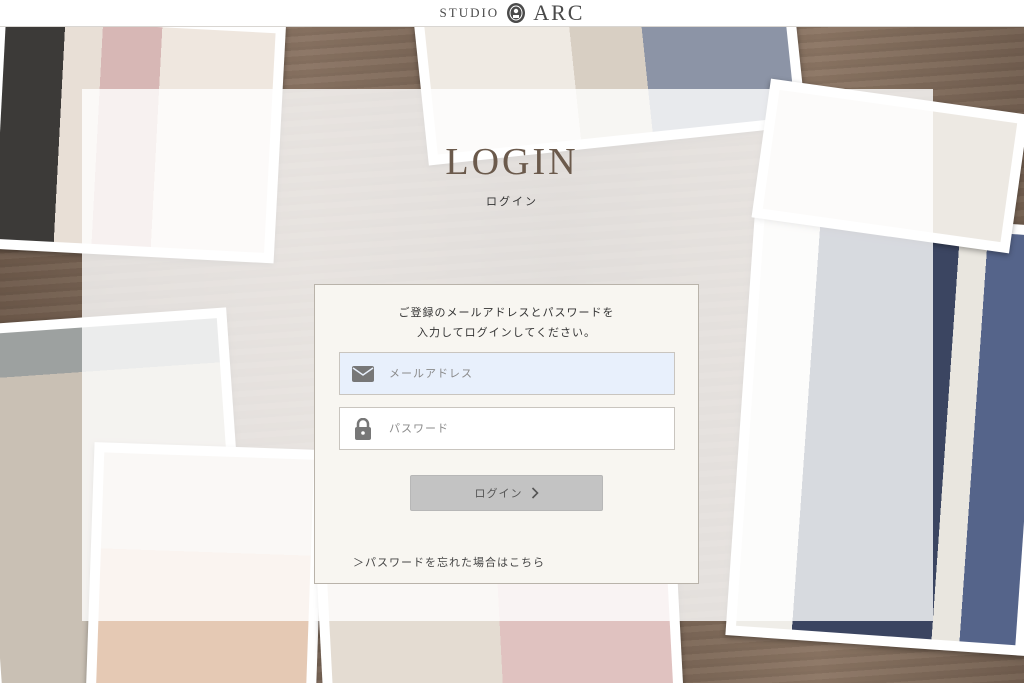  What do you see at coordinates (516, 13) in the screenshot?
I see `studio-arc-crest-icon` at bounding box center [516, 13].